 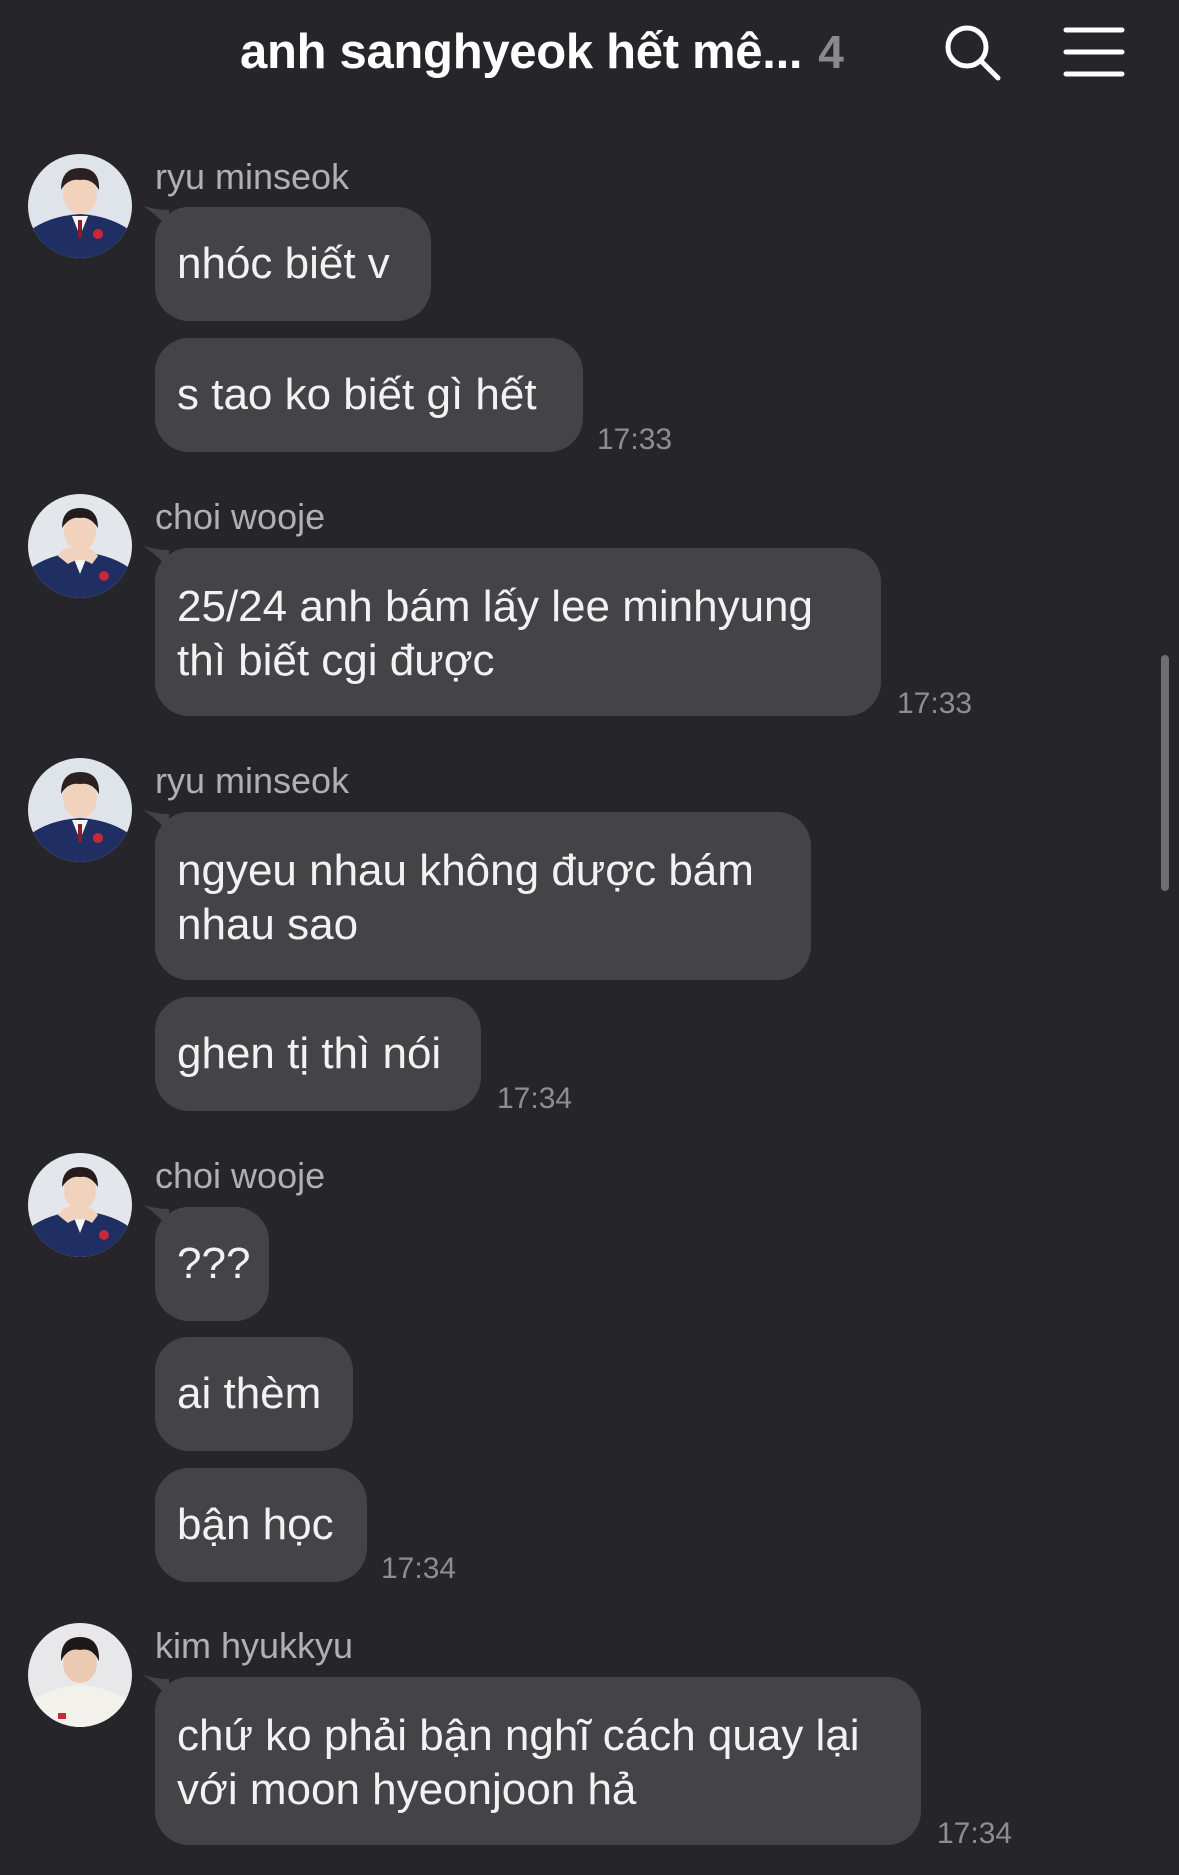 What do you see at coordinates (80, 1675) in the screenshot?
I see `avatar-kim-hyukkyu` at bounding box center [80, 1675].